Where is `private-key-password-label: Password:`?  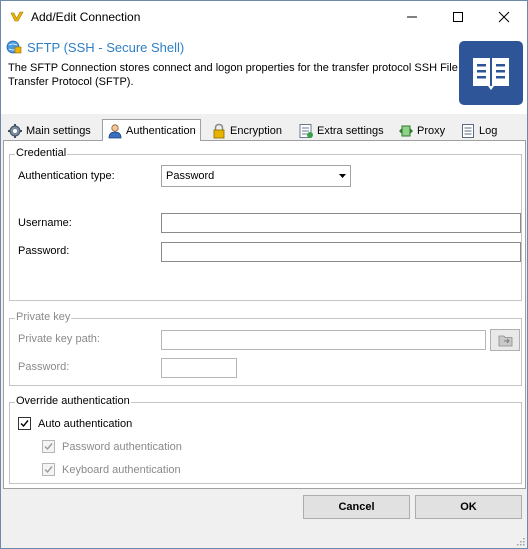
private-key-password-label: Password: is located at coordinates (44, 367).